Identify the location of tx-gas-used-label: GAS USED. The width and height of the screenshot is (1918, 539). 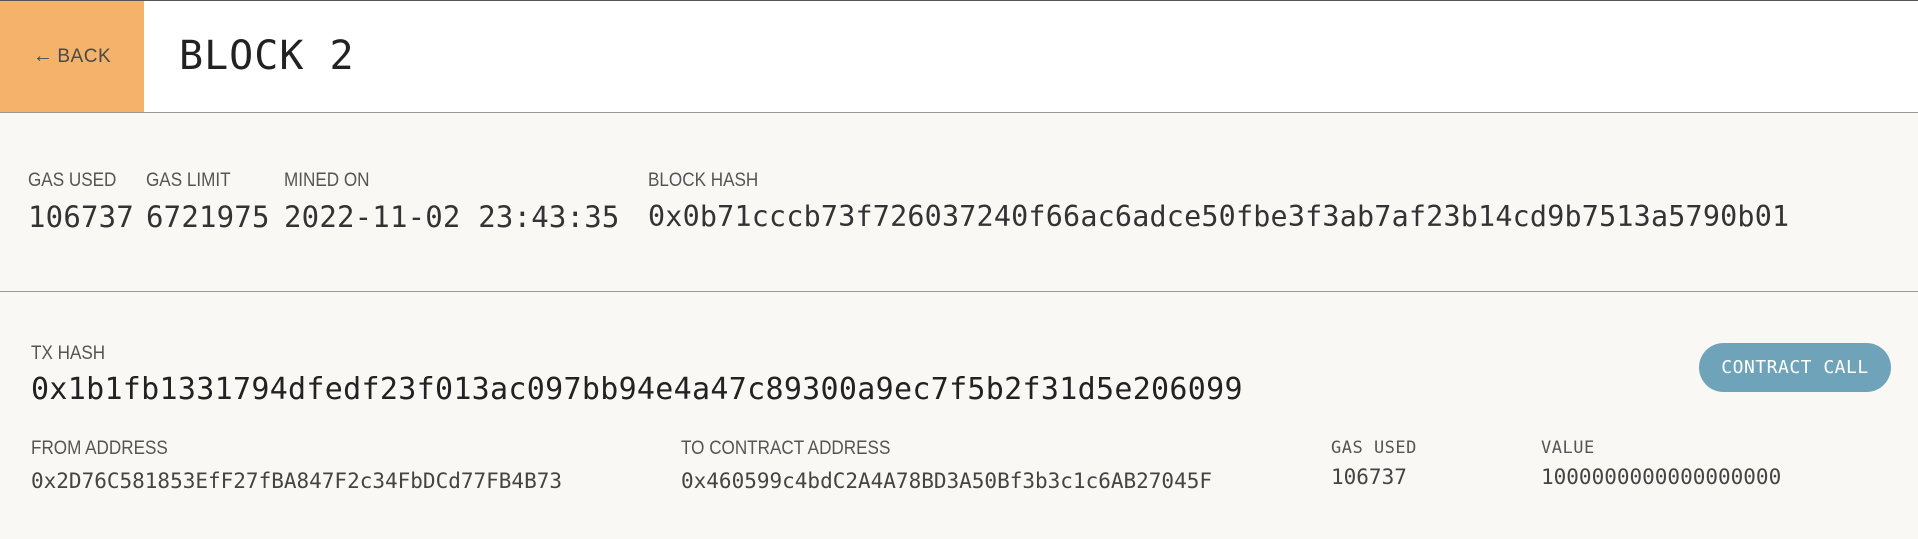
(1374, 448).